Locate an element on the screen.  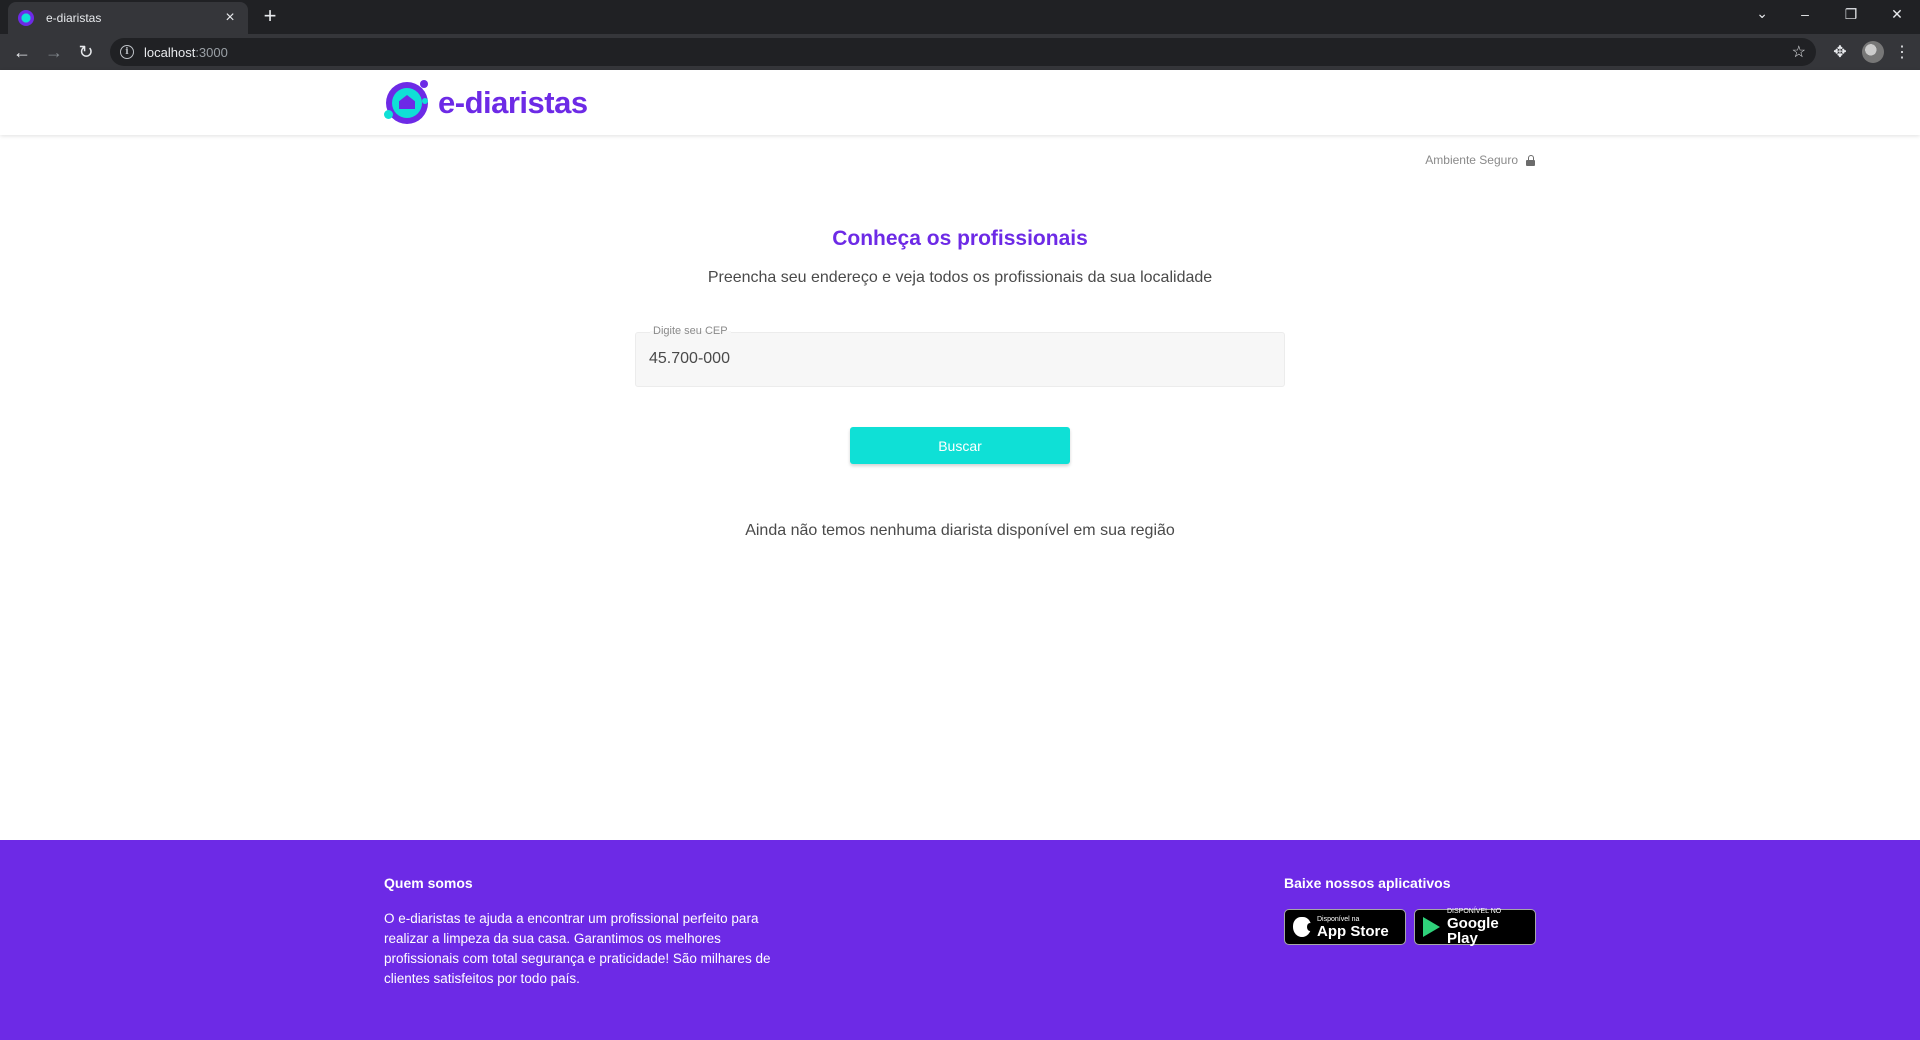
site-header: e-diaristas is located at coordinates (960, 102).